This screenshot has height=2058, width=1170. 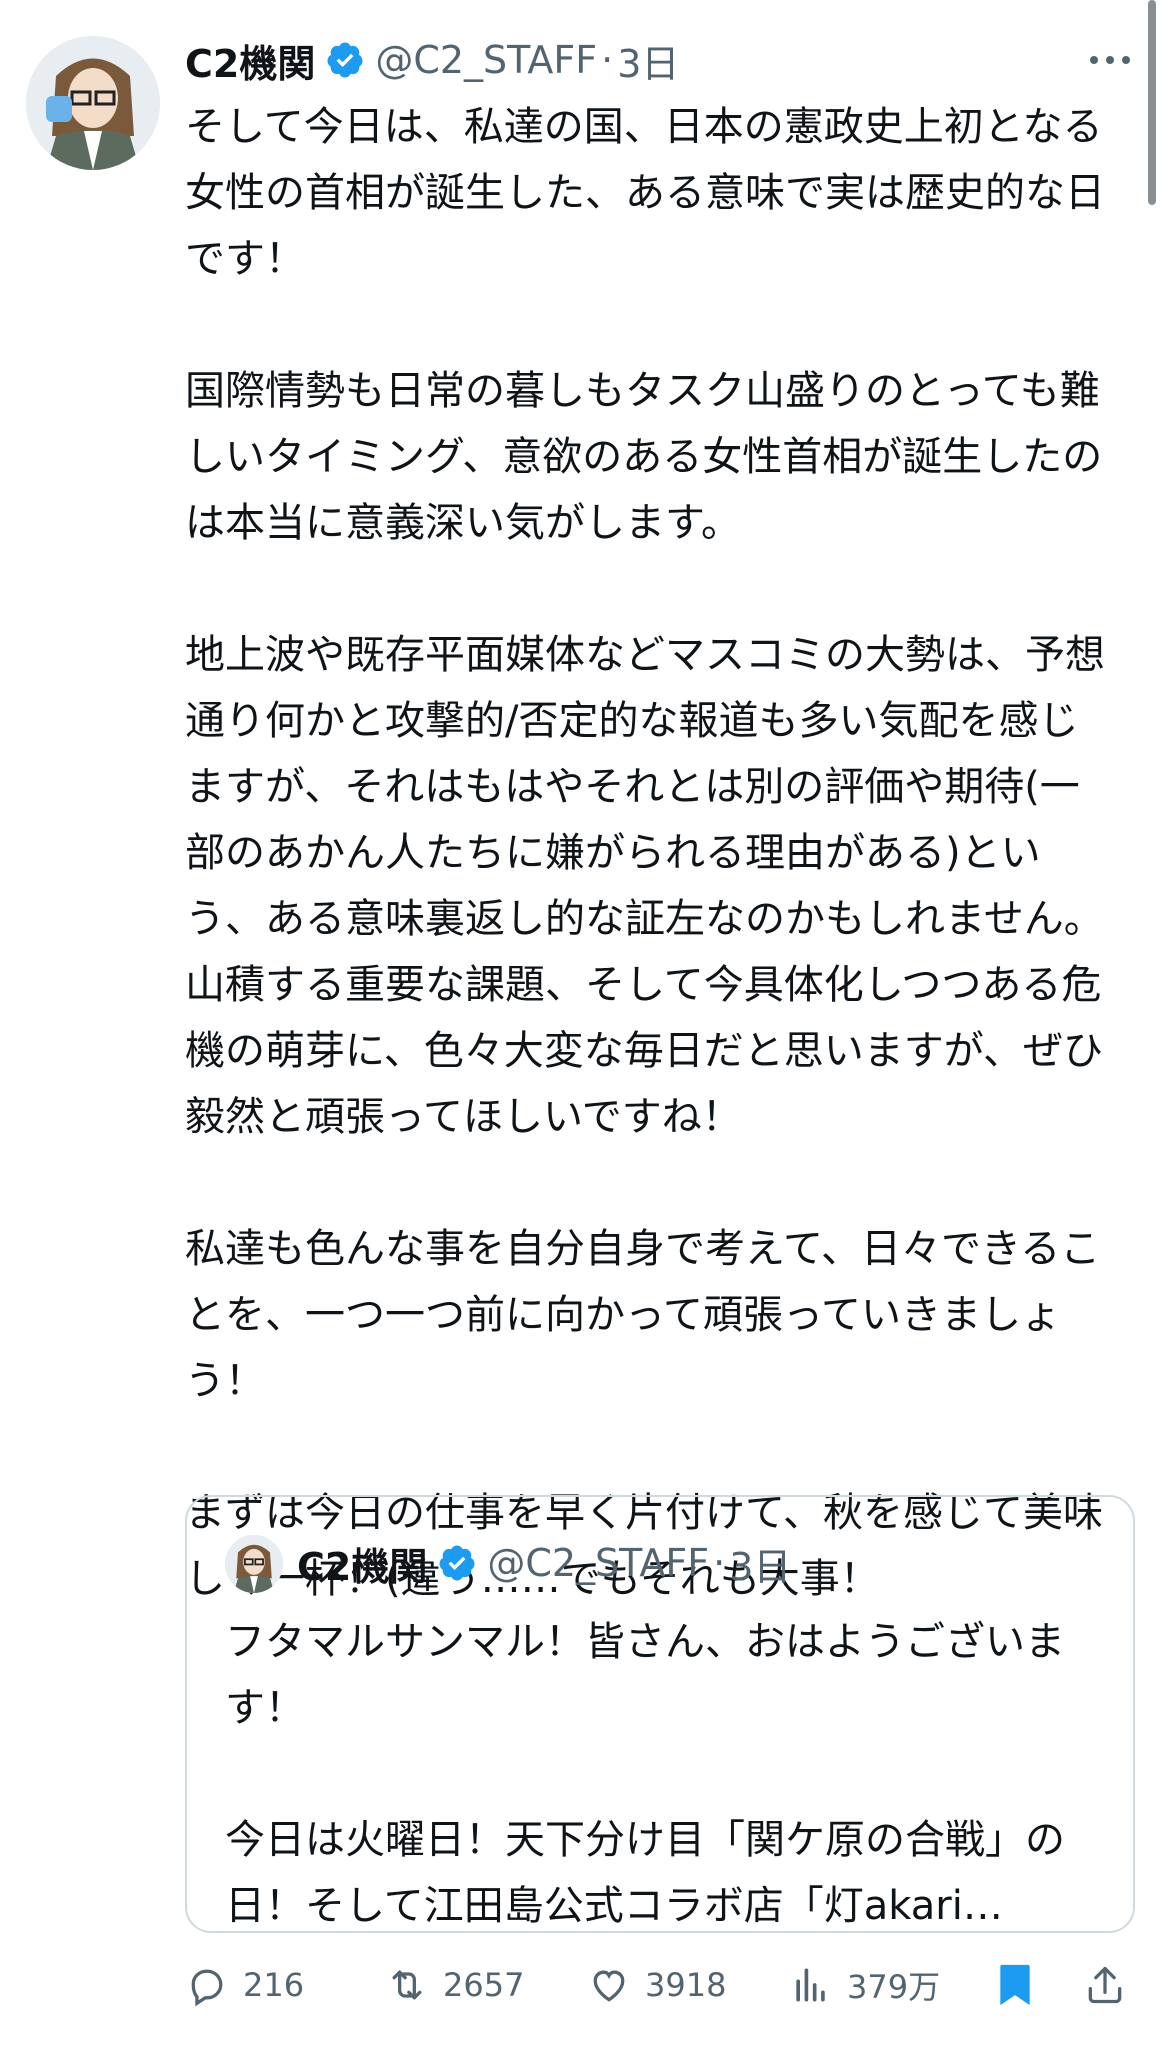 I want to click on like-count: 3918, so click(x=686, y=1985).